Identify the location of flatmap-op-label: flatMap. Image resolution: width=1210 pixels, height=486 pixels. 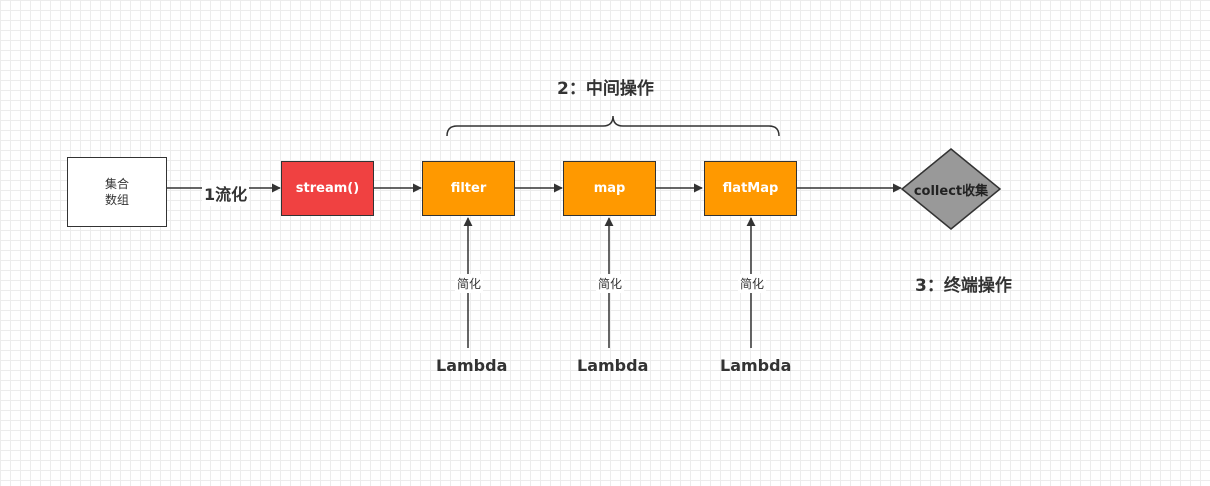
(750, 188).